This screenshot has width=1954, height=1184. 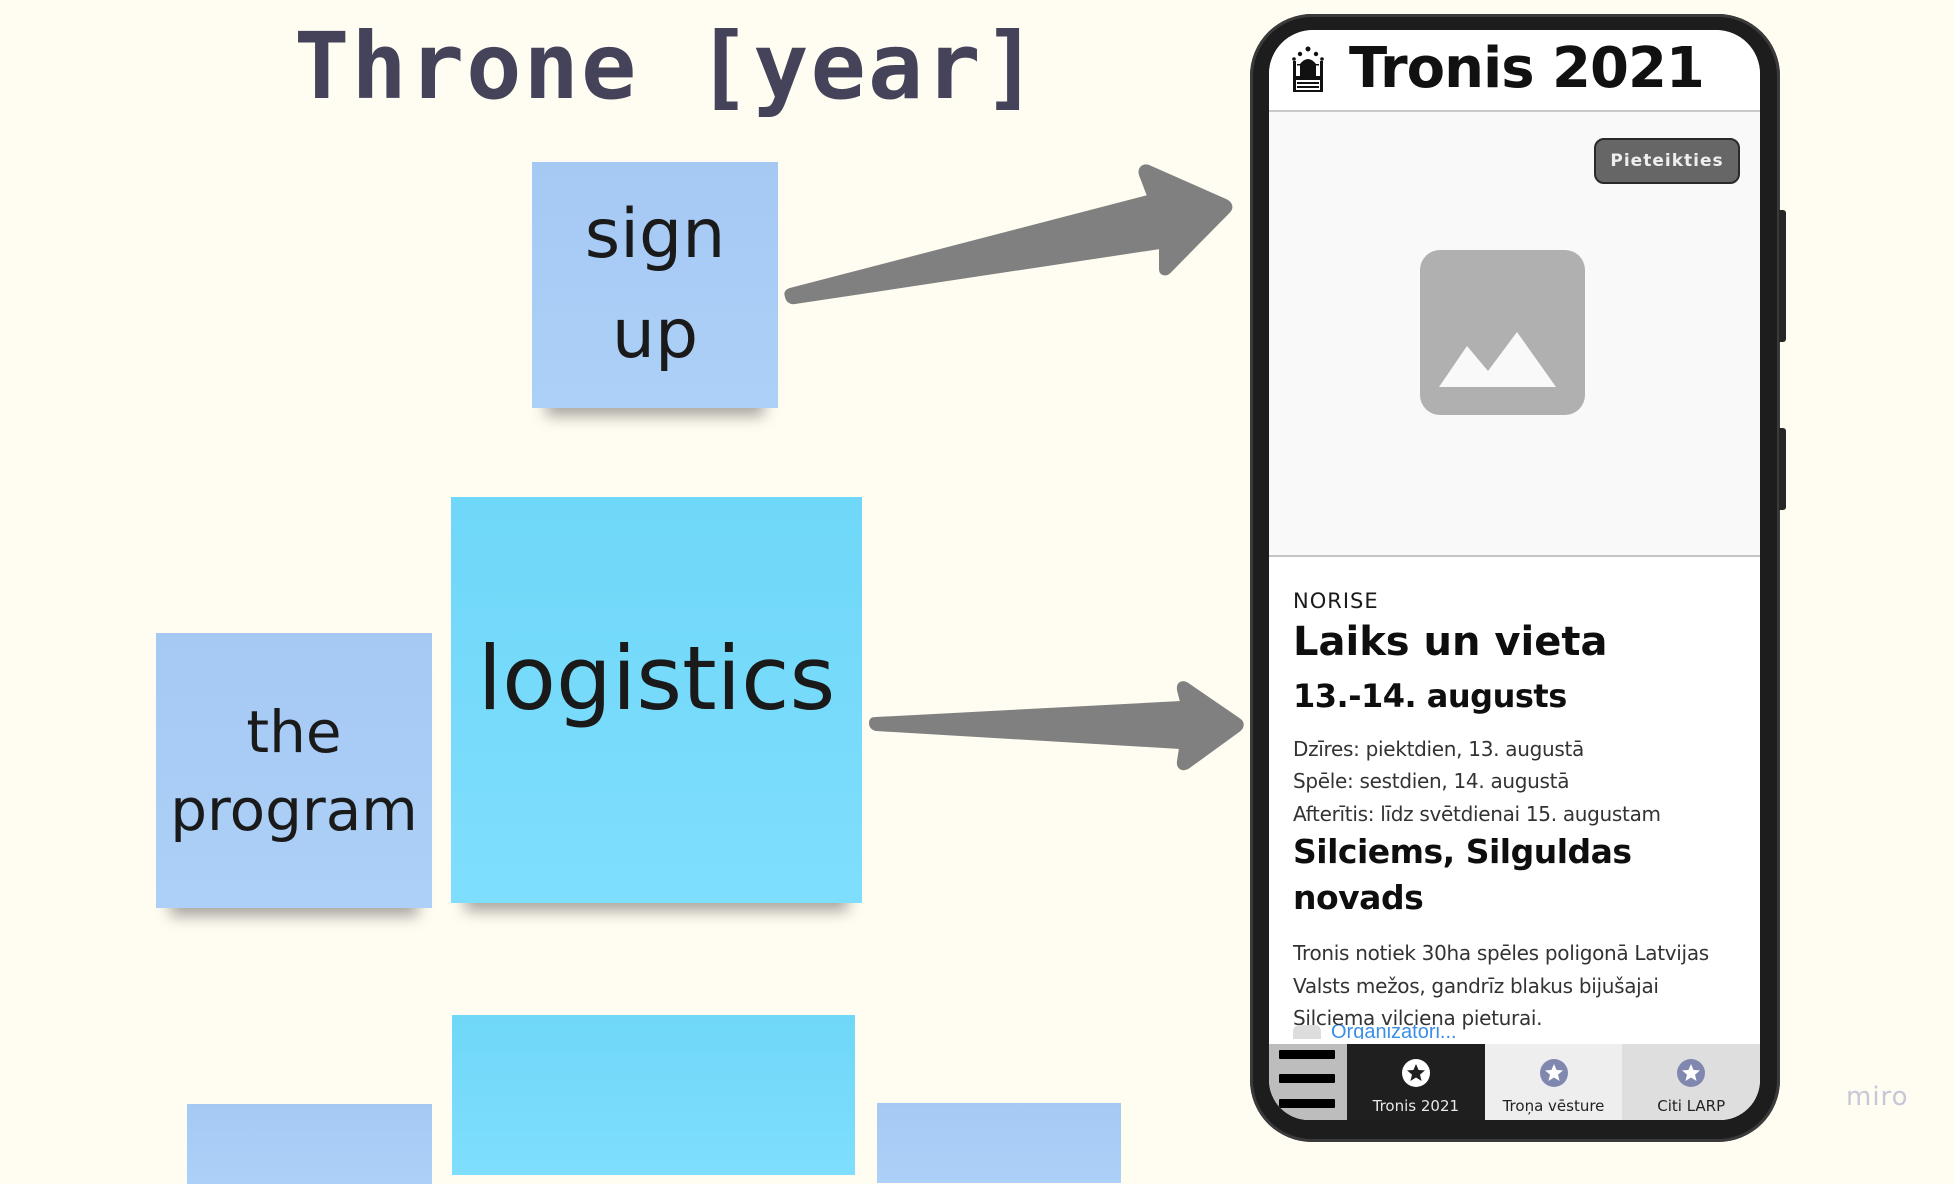 What do you see at coordinates (1438, 749) in the screenshot?
I see `schedule-line-feast: Dzīres: piektdien, 13. augustā` at bounding box center [1438, 749].